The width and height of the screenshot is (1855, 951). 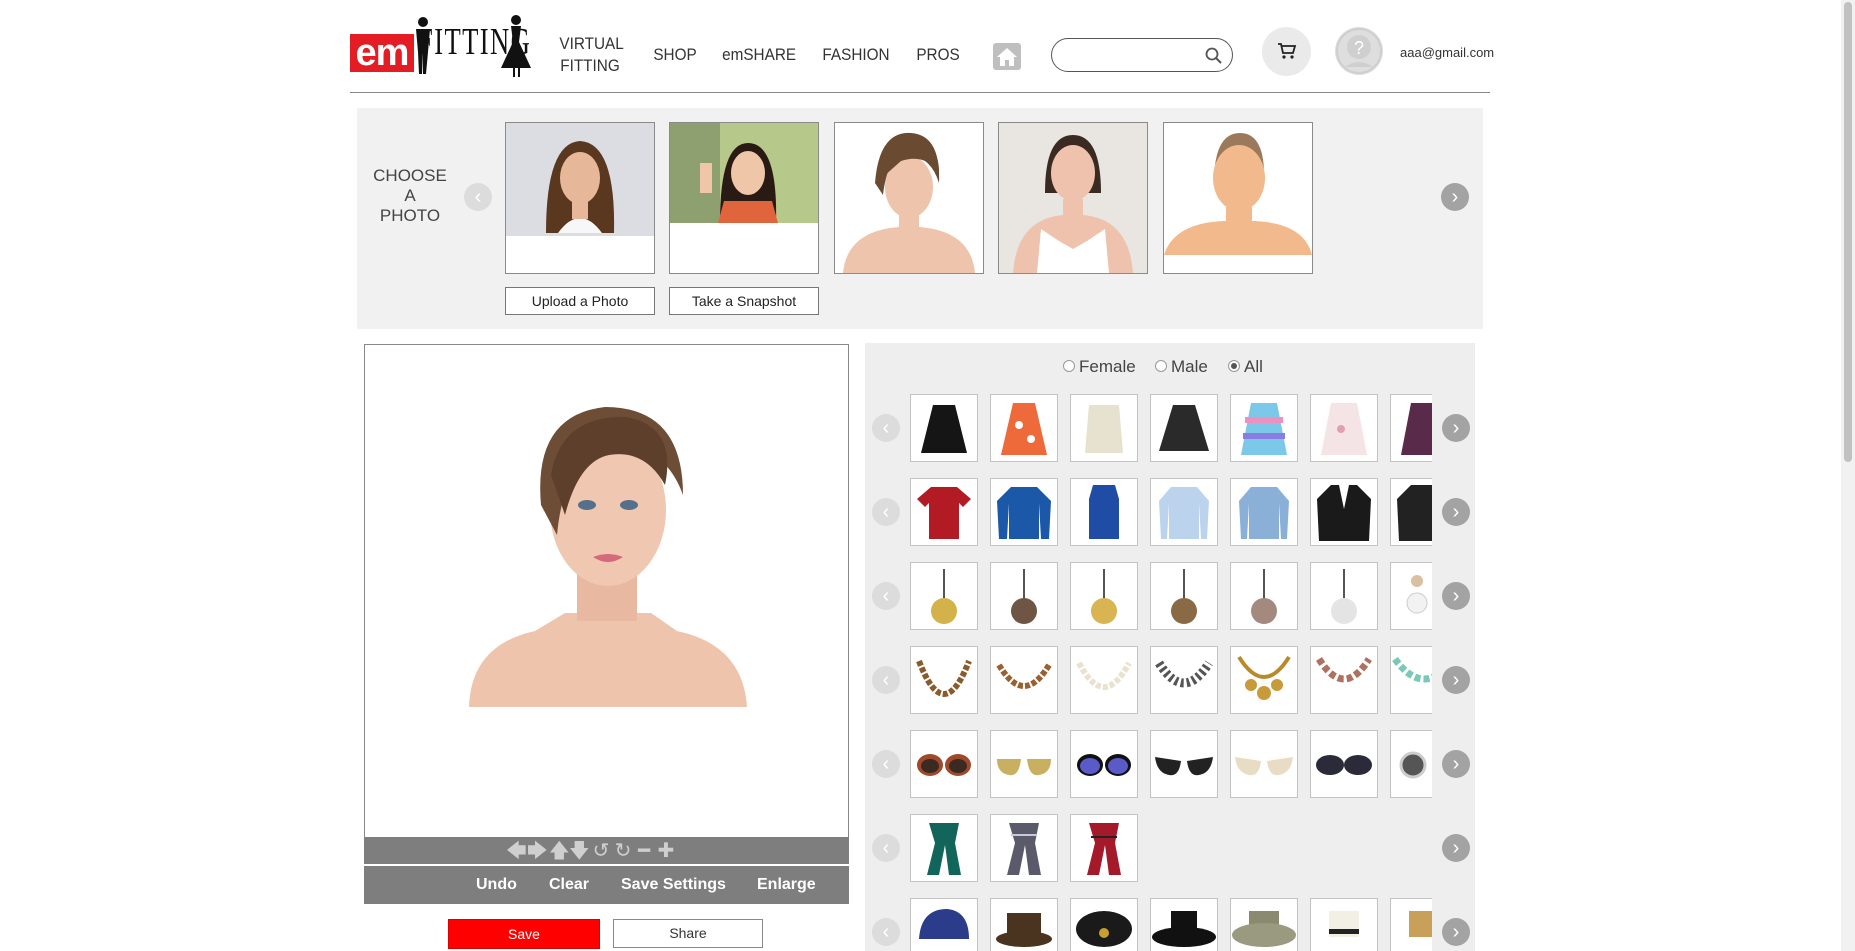 What do you see at coordinates (1456, 848) in the screenshot?
I see `row6-next-button: ›` at bounding box center [1456, 848].